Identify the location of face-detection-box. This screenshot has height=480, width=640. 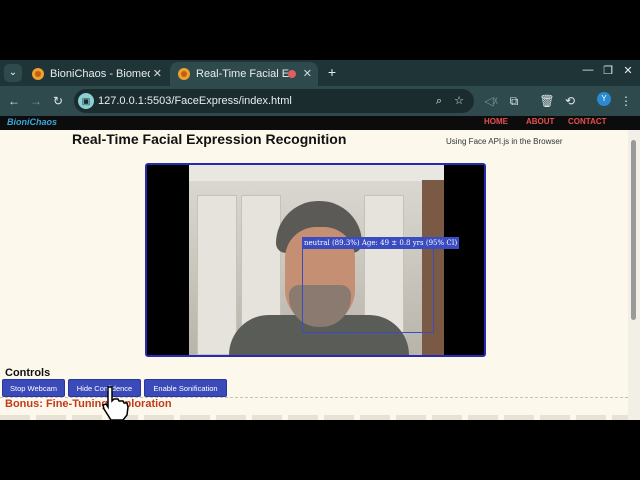
(368, 290).